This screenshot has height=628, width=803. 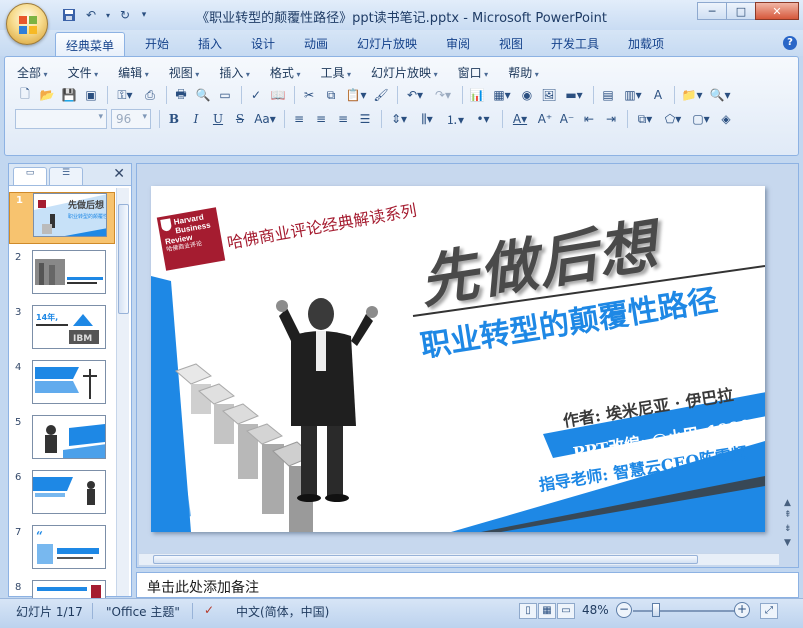 I want to click on slide-thumbnail: 6, so click(x=62, y=496).